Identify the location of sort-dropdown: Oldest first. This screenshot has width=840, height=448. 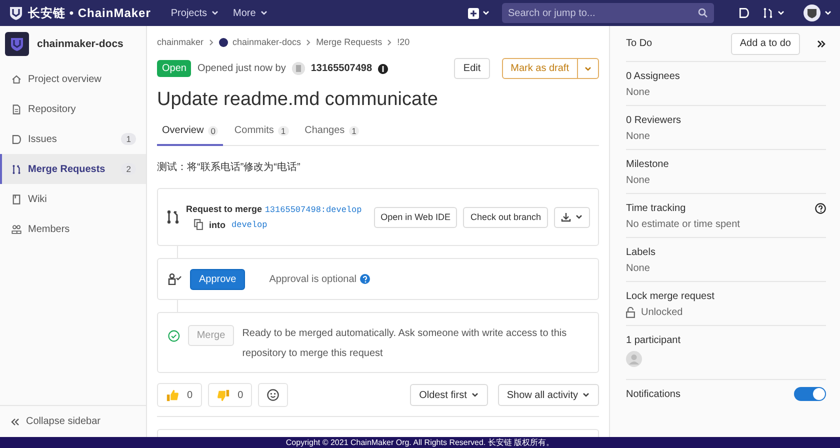
(449, 395).